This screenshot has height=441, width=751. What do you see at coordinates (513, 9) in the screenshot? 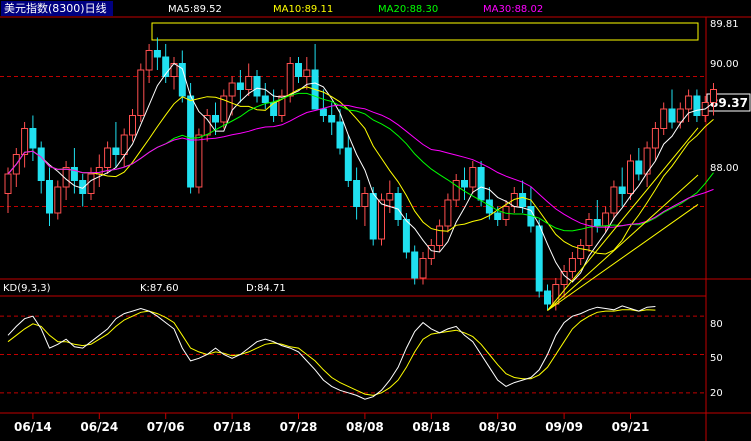
I see `ma30-label: MA30:88.02` at bounding box center [513, 9].